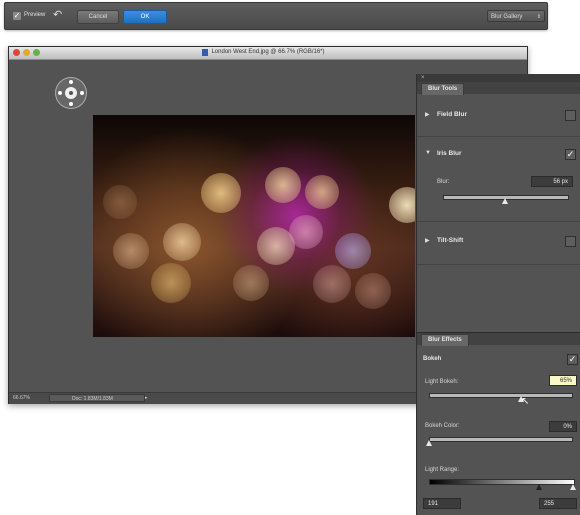 This screenshot has width=580, height=515. Describe the element at coordinates (501, 439) in the screenshot. I see `bokeh-color-slider-track` at that location.